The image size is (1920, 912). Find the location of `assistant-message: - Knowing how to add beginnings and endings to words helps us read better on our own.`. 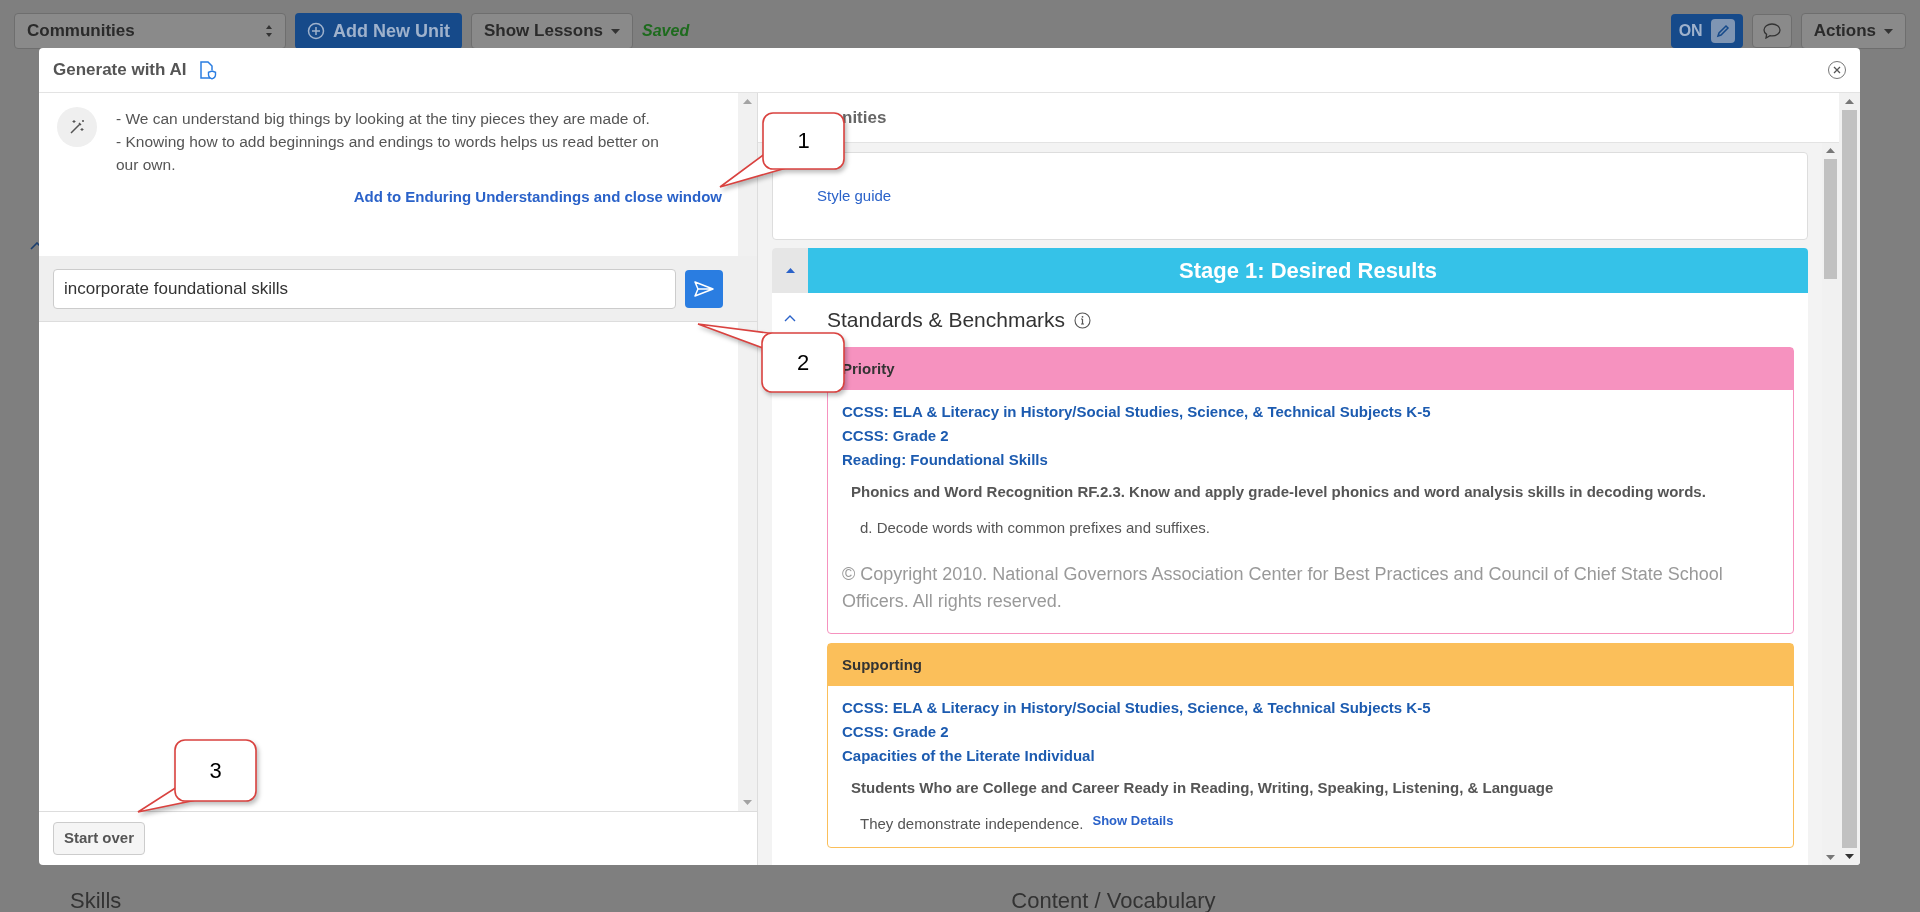

assistant-message: - Knowing how to add beginnings and endings to words helps us read better on our own. is located at coordinates (388, 153).